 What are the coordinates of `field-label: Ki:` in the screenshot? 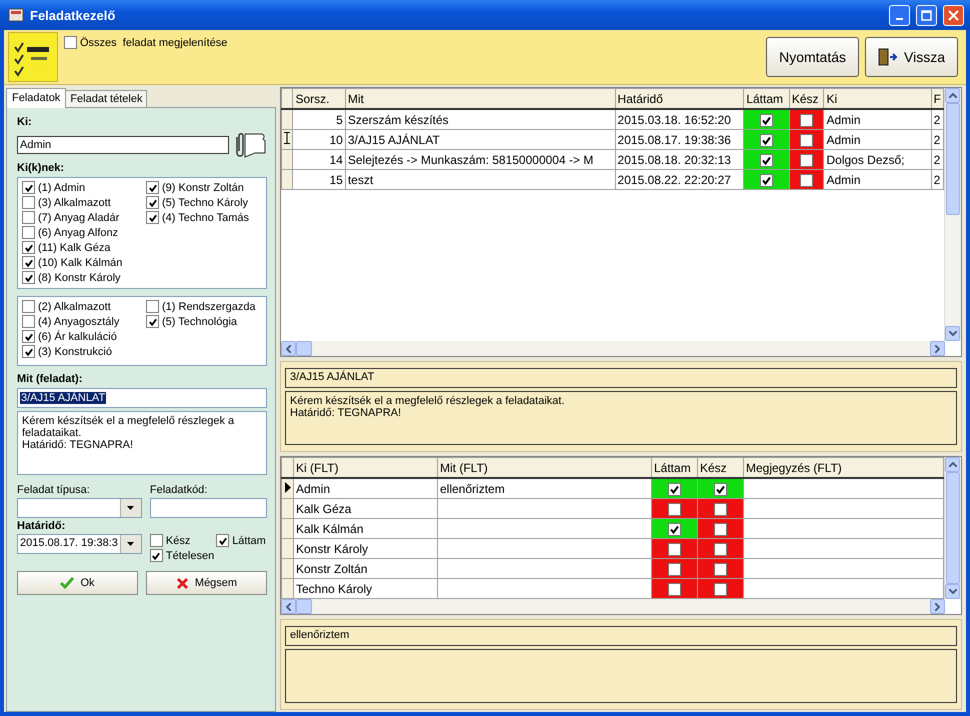 It's located at (25, 122).